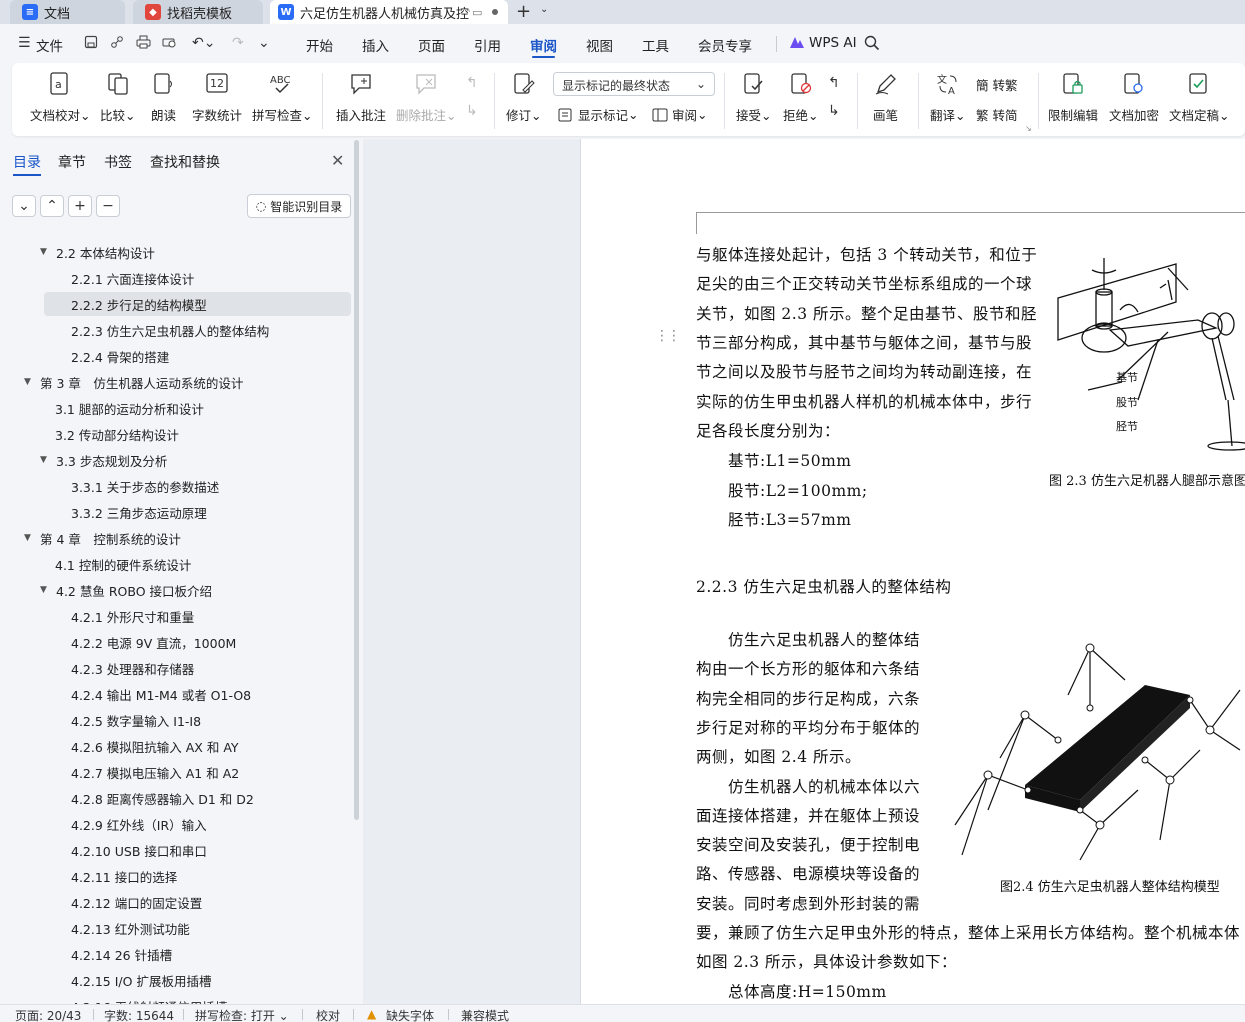 The height and width of the screenshot is (1022, 1245). What do you see at coordinates (161, 694) in the screenshot?
I see `toc-item: 4.2.4 输出 M1-M4 或者 O1-O8` at bounding box center [161, 694].